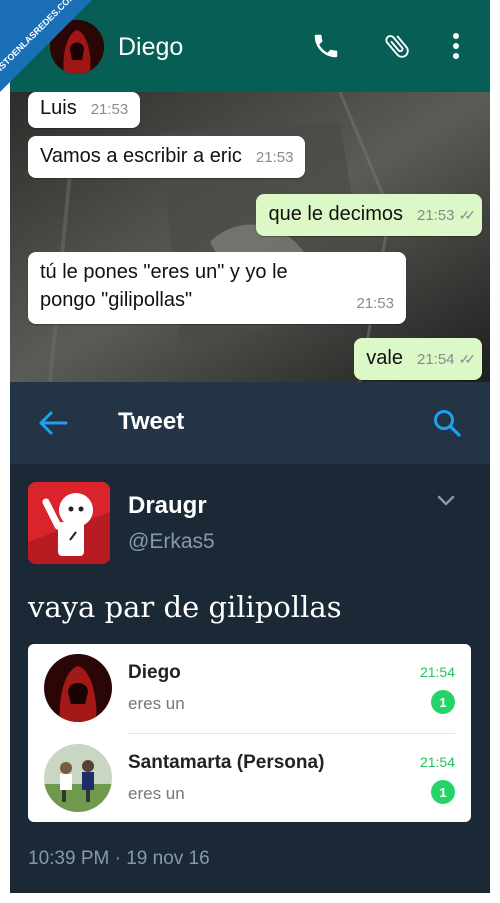  What do you see at coordinates (150, 47) in the screenshot?
I see `contact-name: Diego` at bounding box center [150, 47].